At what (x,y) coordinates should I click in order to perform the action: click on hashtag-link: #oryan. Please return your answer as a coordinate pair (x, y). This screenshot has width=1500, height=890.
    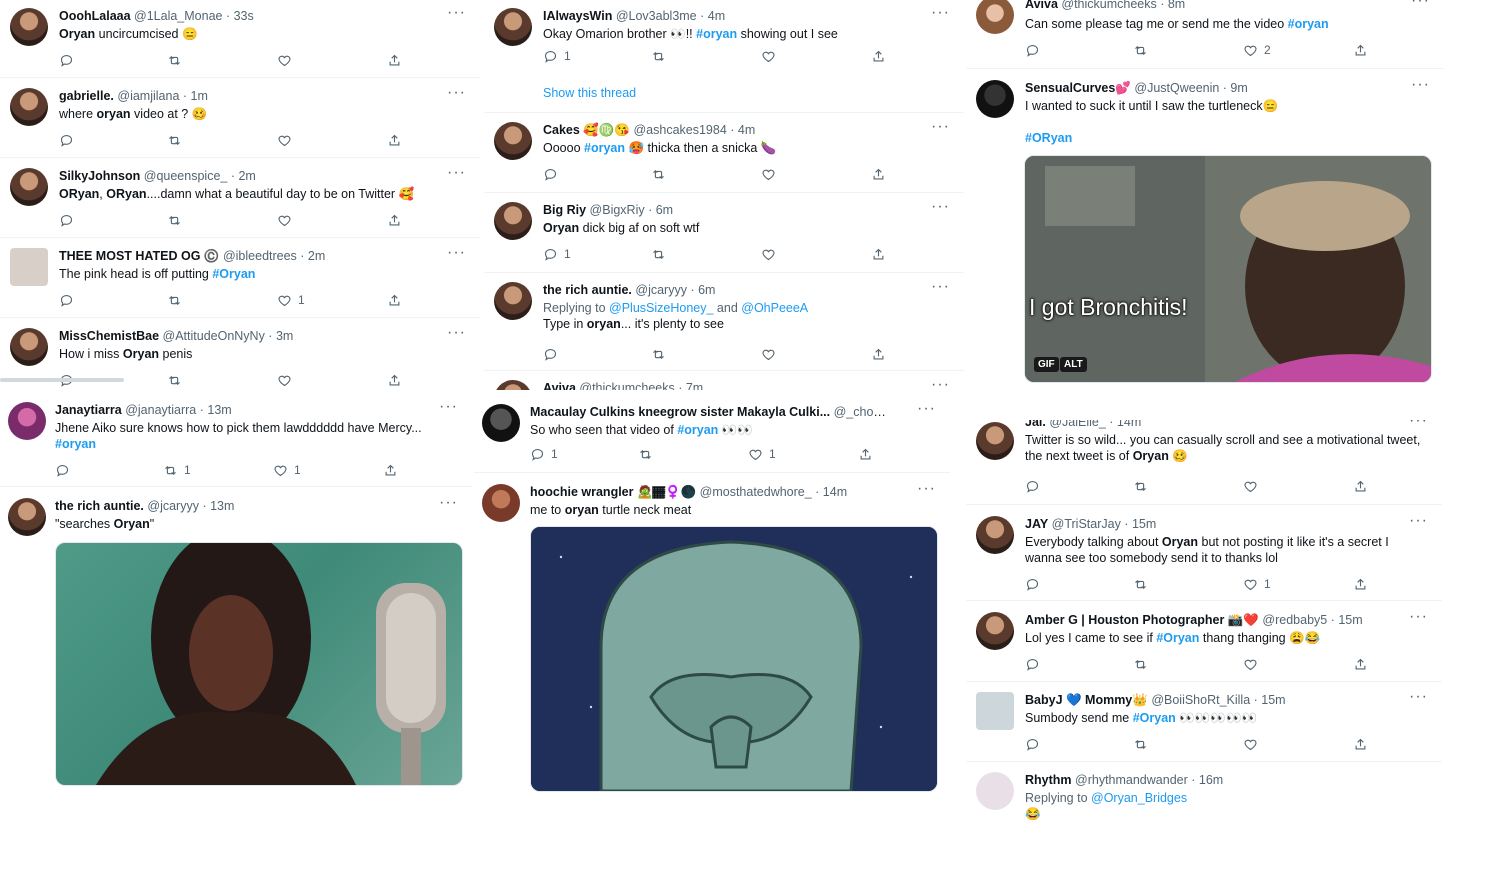
    Looking at the image, I should click on (75, 444).